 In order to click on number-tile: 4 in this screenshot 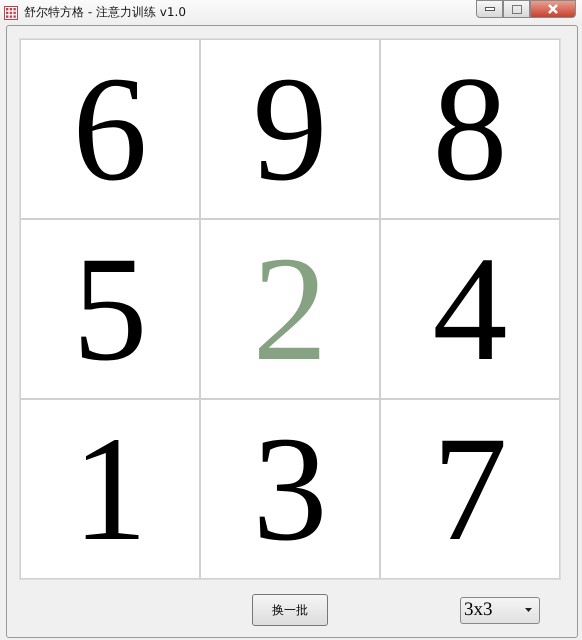, I will do `click(470, 309)`.